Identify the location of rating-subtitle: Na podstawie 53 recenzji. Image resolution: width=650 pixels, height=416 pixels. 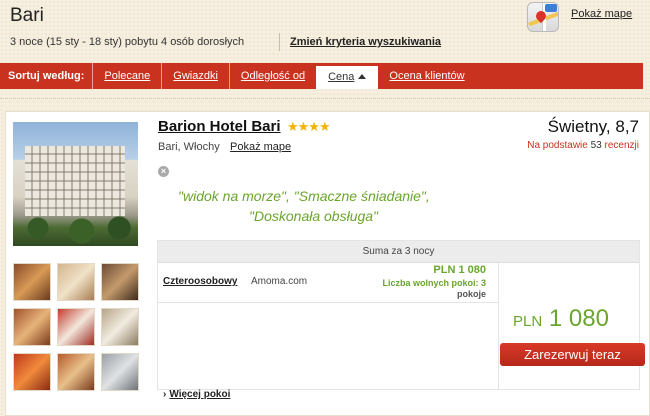
(583, 145).